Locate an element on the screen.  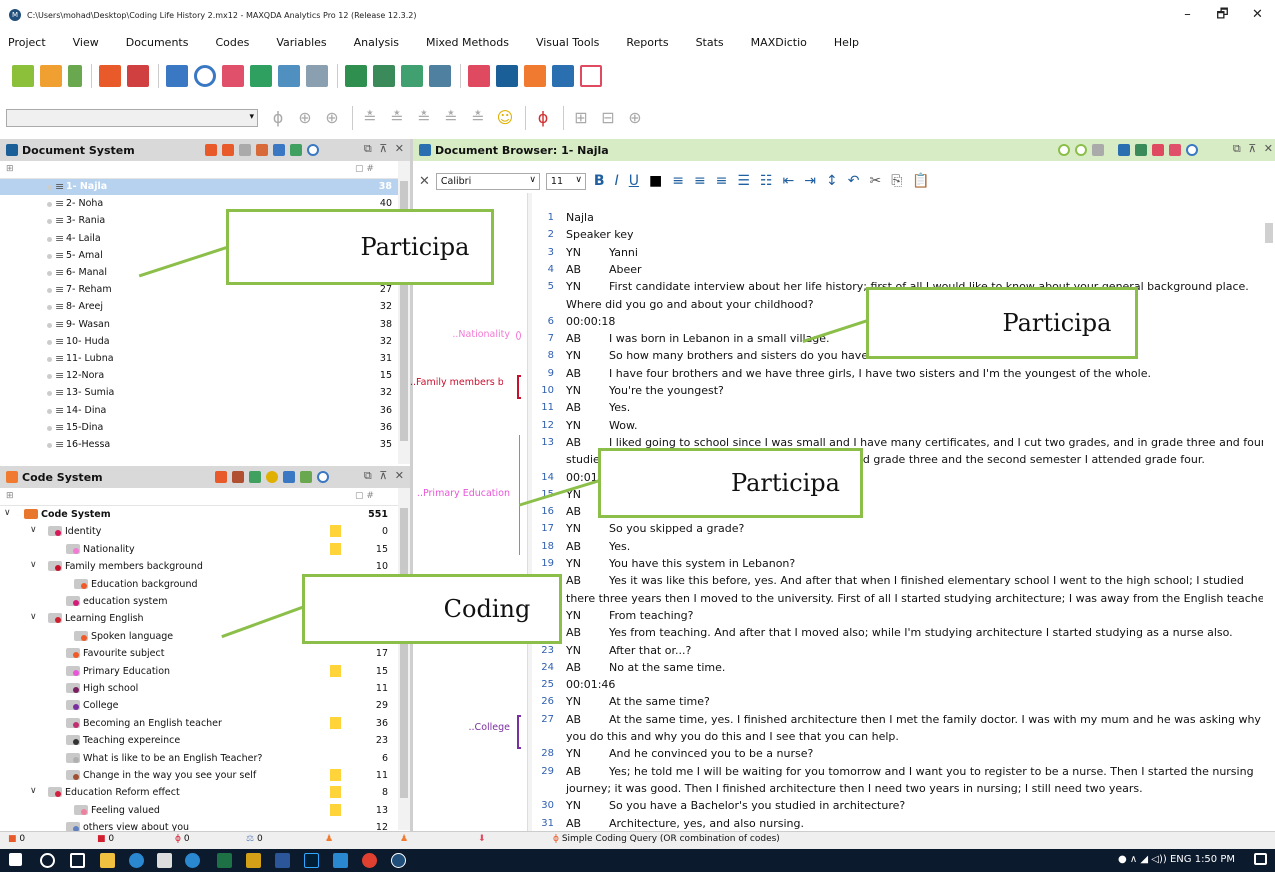
document-system-window-icon is located at coordinates (507, 76).